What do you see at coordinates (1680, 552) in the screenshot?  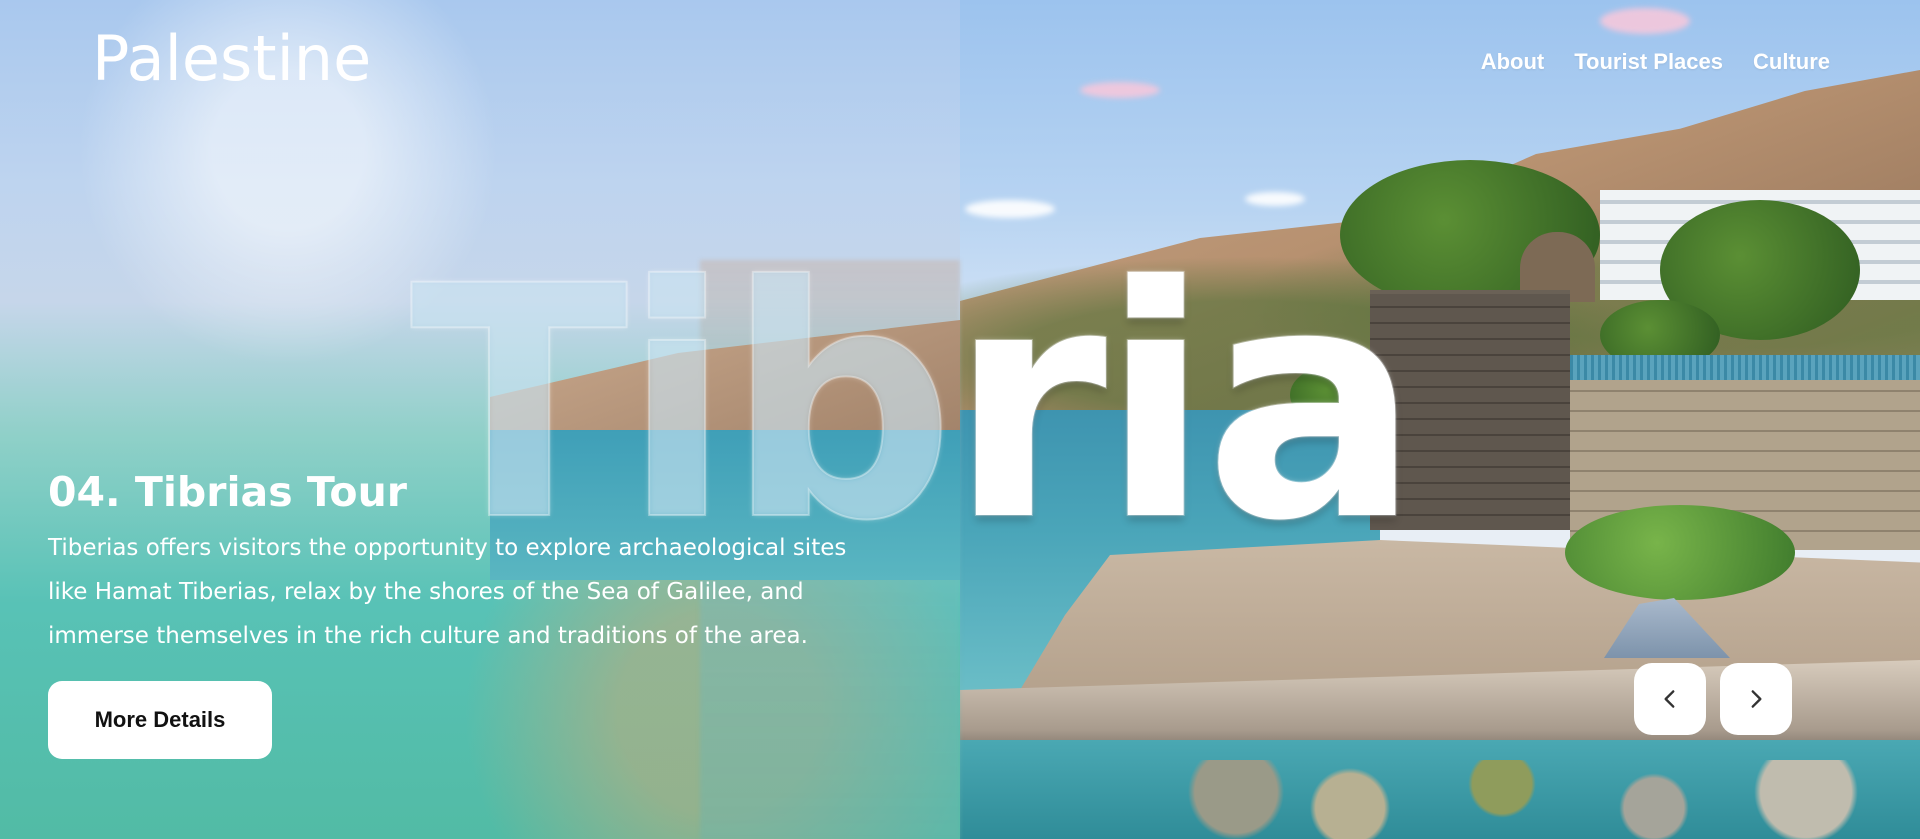 I see `bush` at bounding box center [1680, 552].